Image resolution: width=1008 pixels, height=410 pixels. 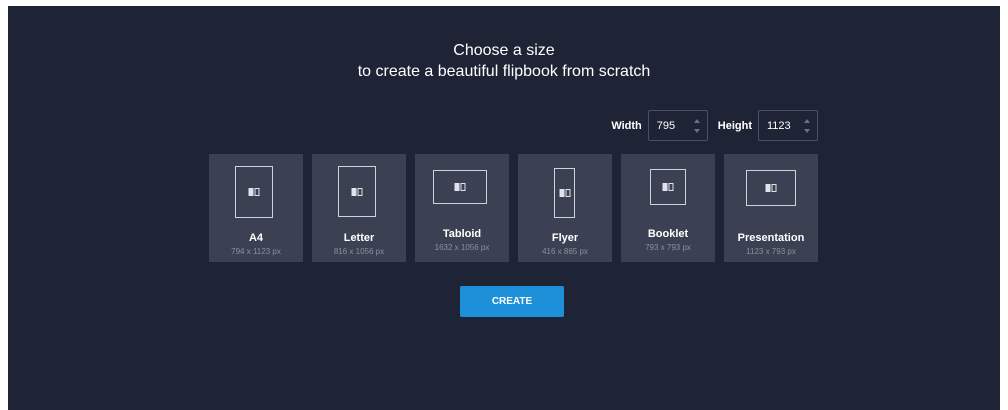 What do you see at coordinates (734, 125) in the screenshot?
I see `height-label: Height` at bounding box center [734, 125].